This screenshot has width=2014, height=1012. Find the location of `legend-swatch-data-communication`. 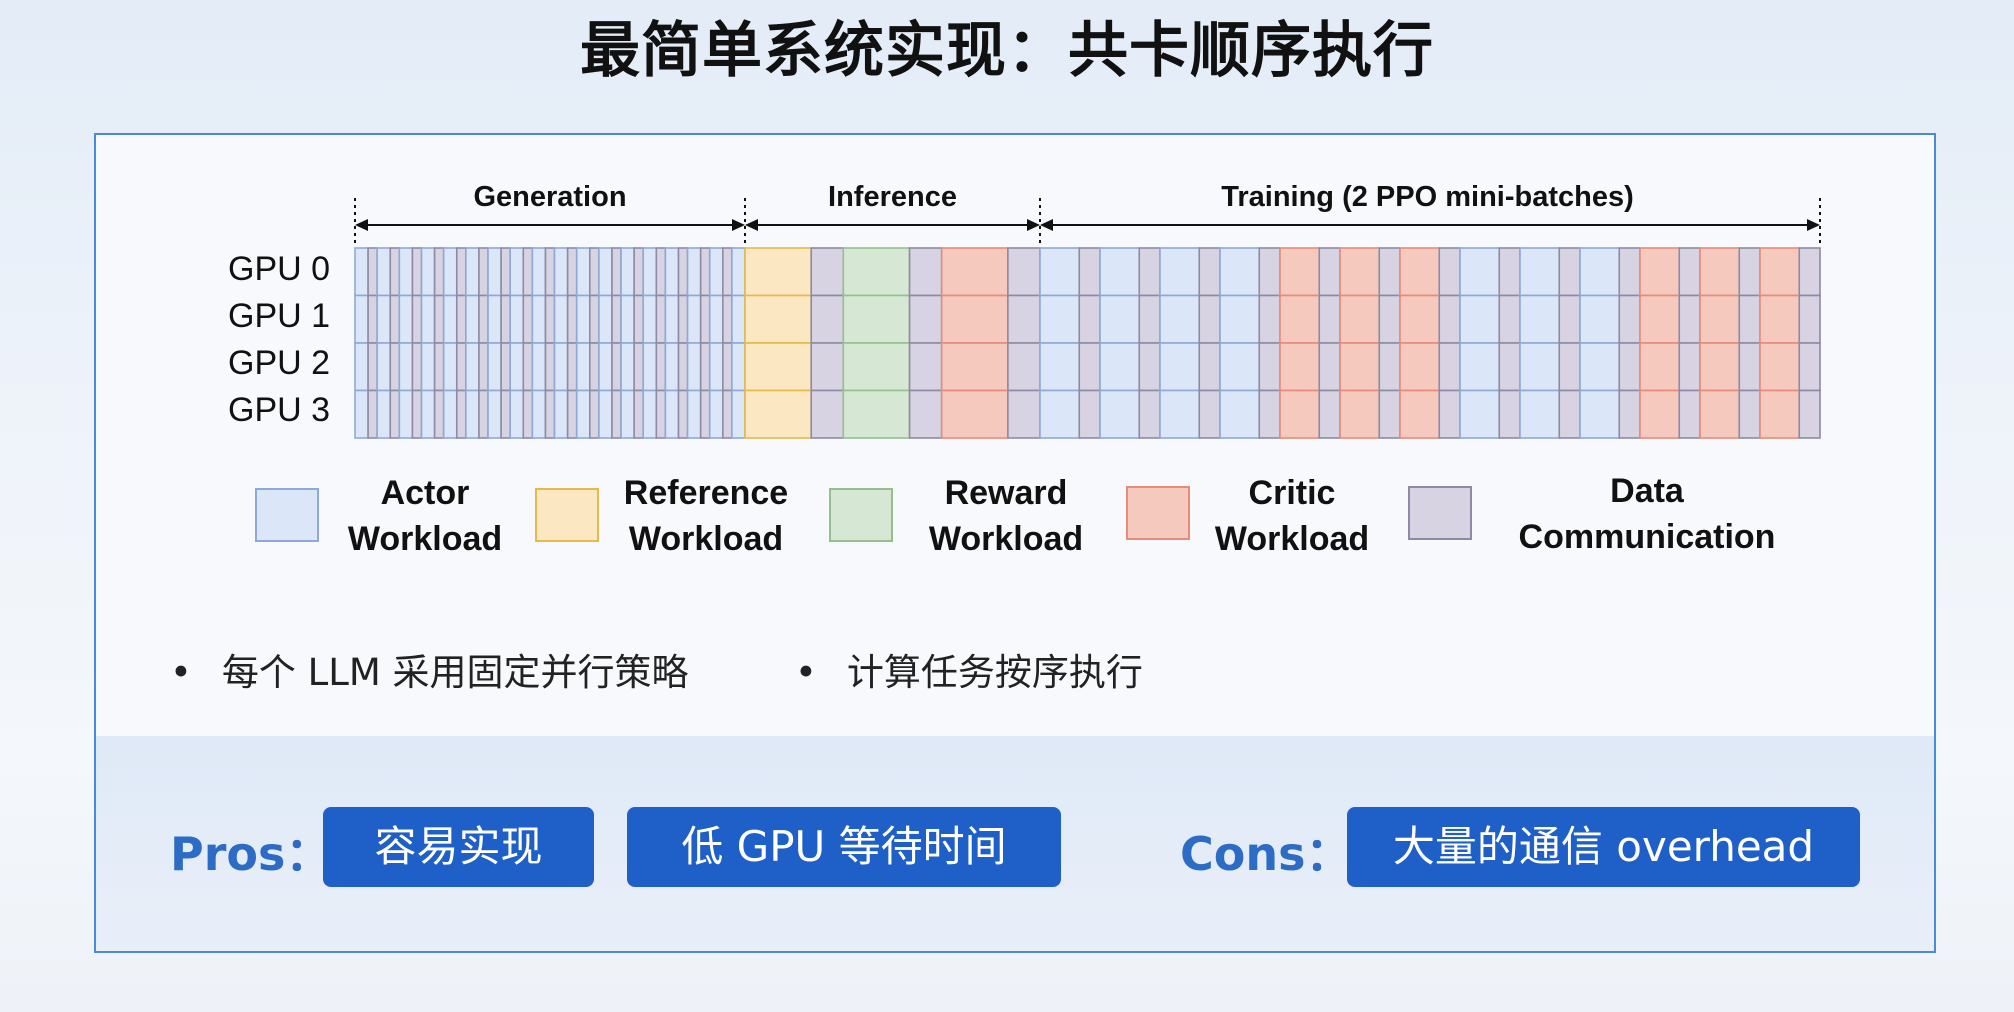

legend-swatch-data-communication is located at coordinates (1440, 513).